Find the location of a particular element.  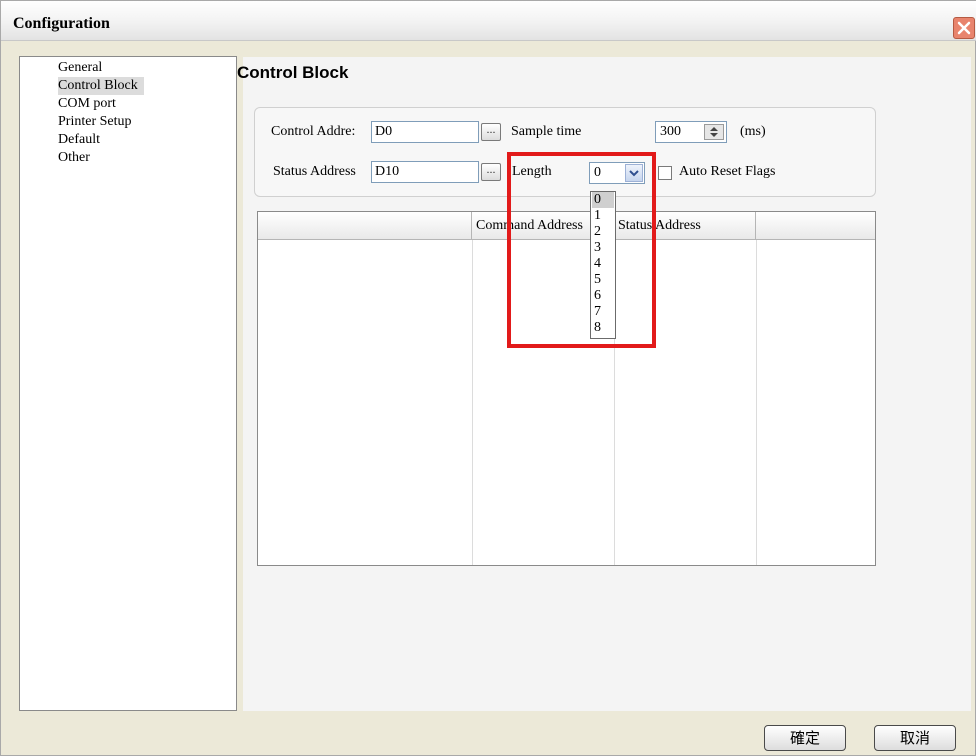

section-title: Control Block is located at coordinates (293, 72).